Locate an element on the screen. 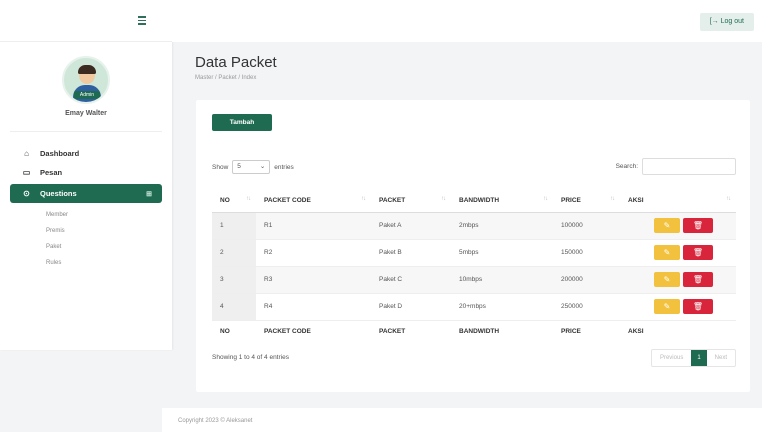  submenu-item-member: Member is located at coordinates (109, 215).